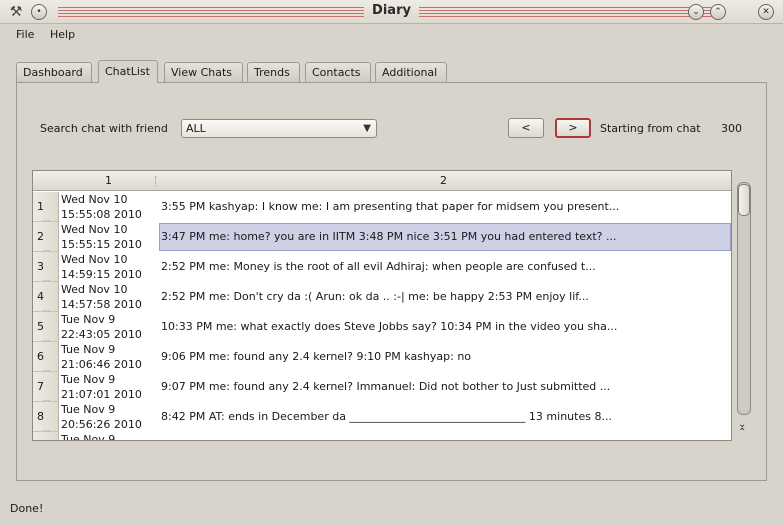 This screenshot has width=783, height=525. I want to click on menu-help: Help, so click(62, 34).